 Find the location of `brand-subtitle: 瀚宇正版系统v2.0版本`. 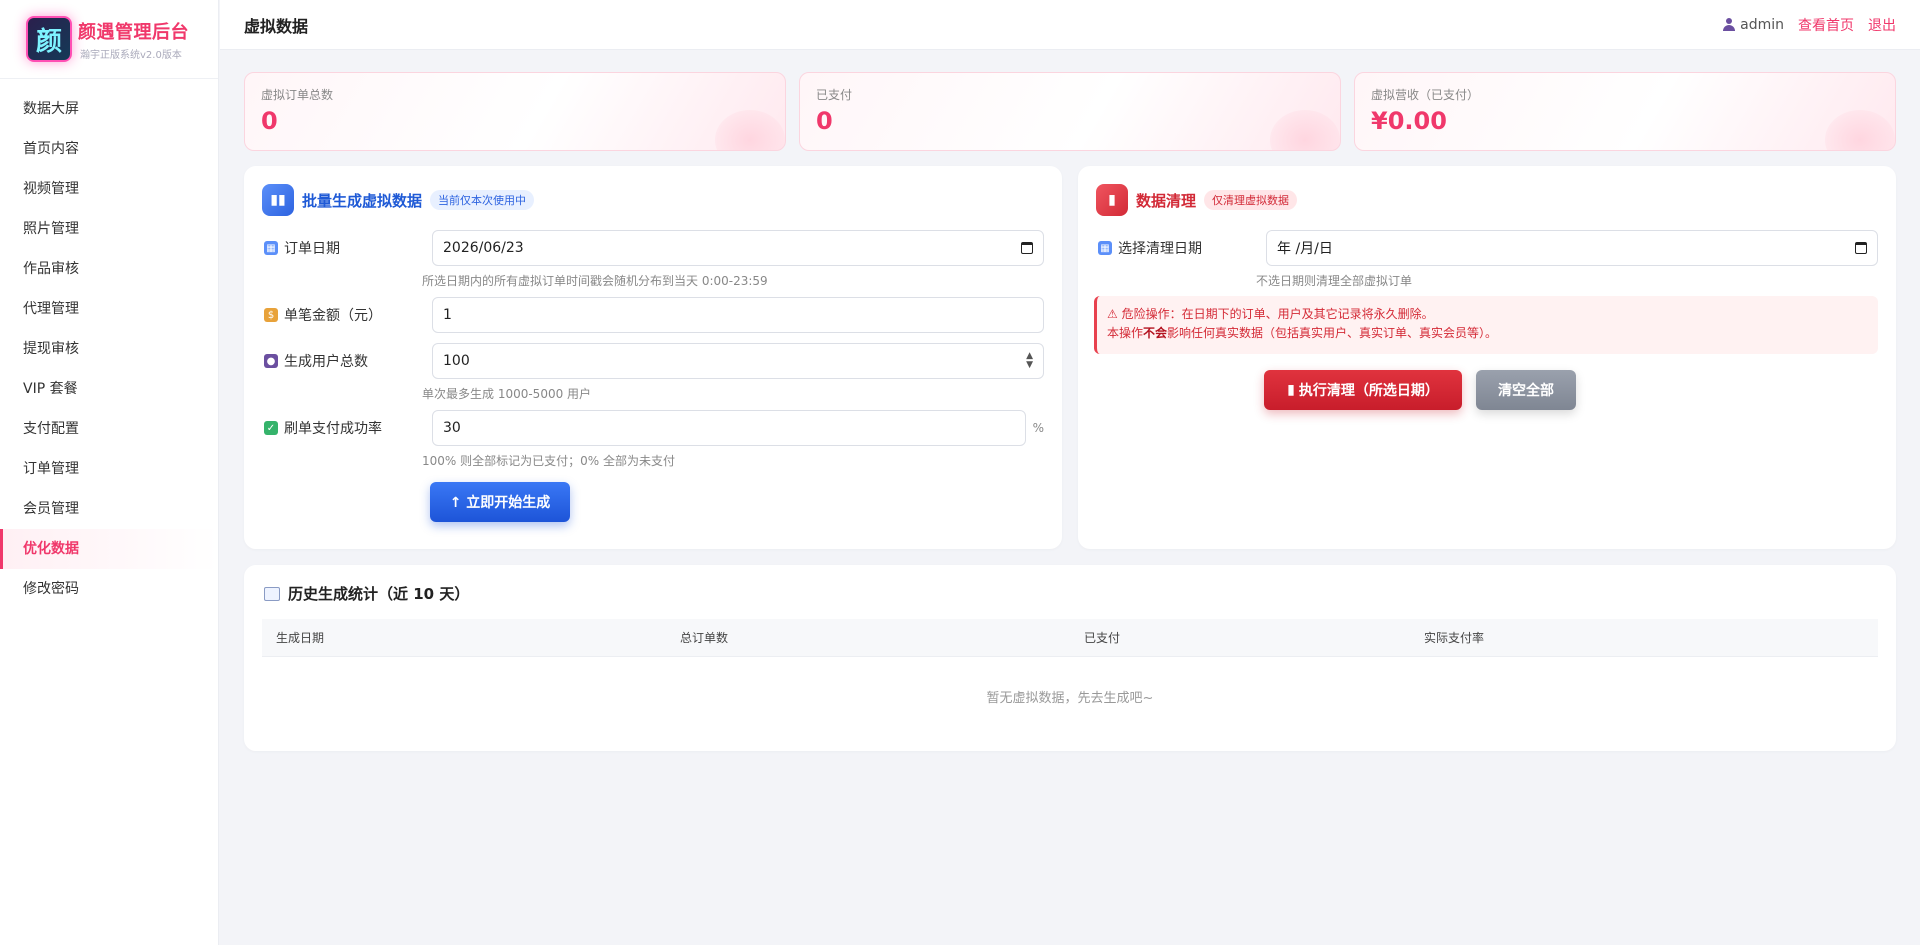

brand-subtitle: 瀚宇正版系统v2.0版本 is located at coordinates (131, 55).